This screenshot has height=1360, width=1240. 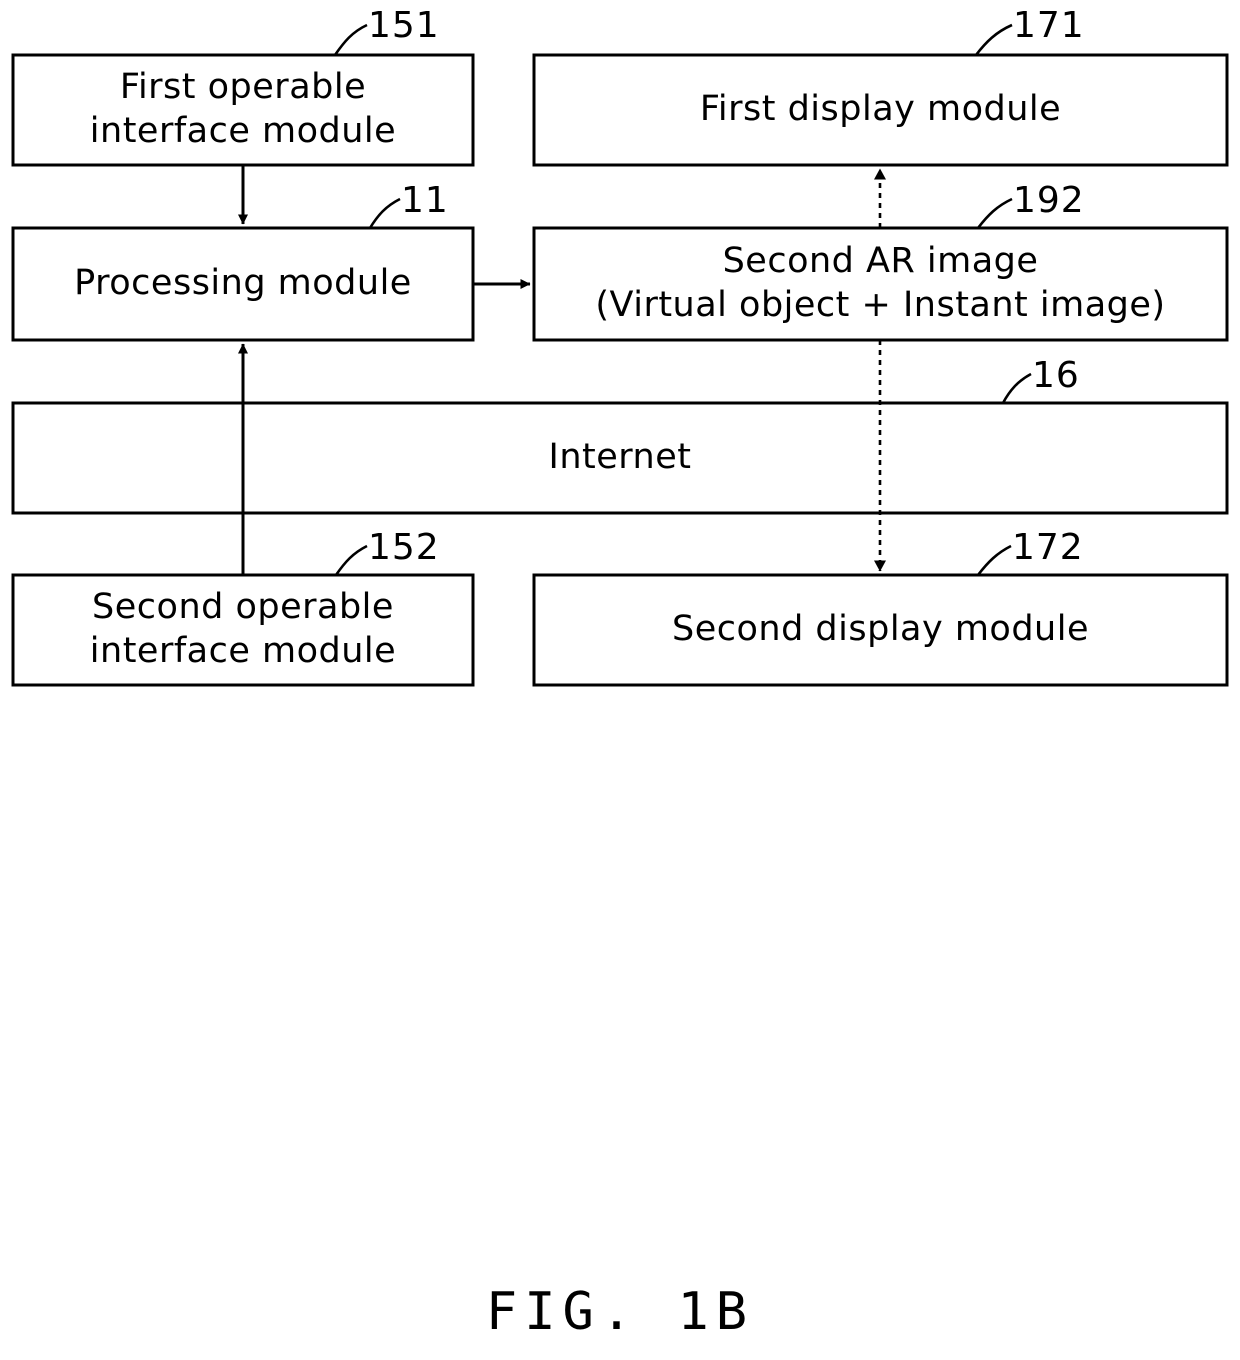 I want to click on box-second-display-module, so click(x=880, y=630).